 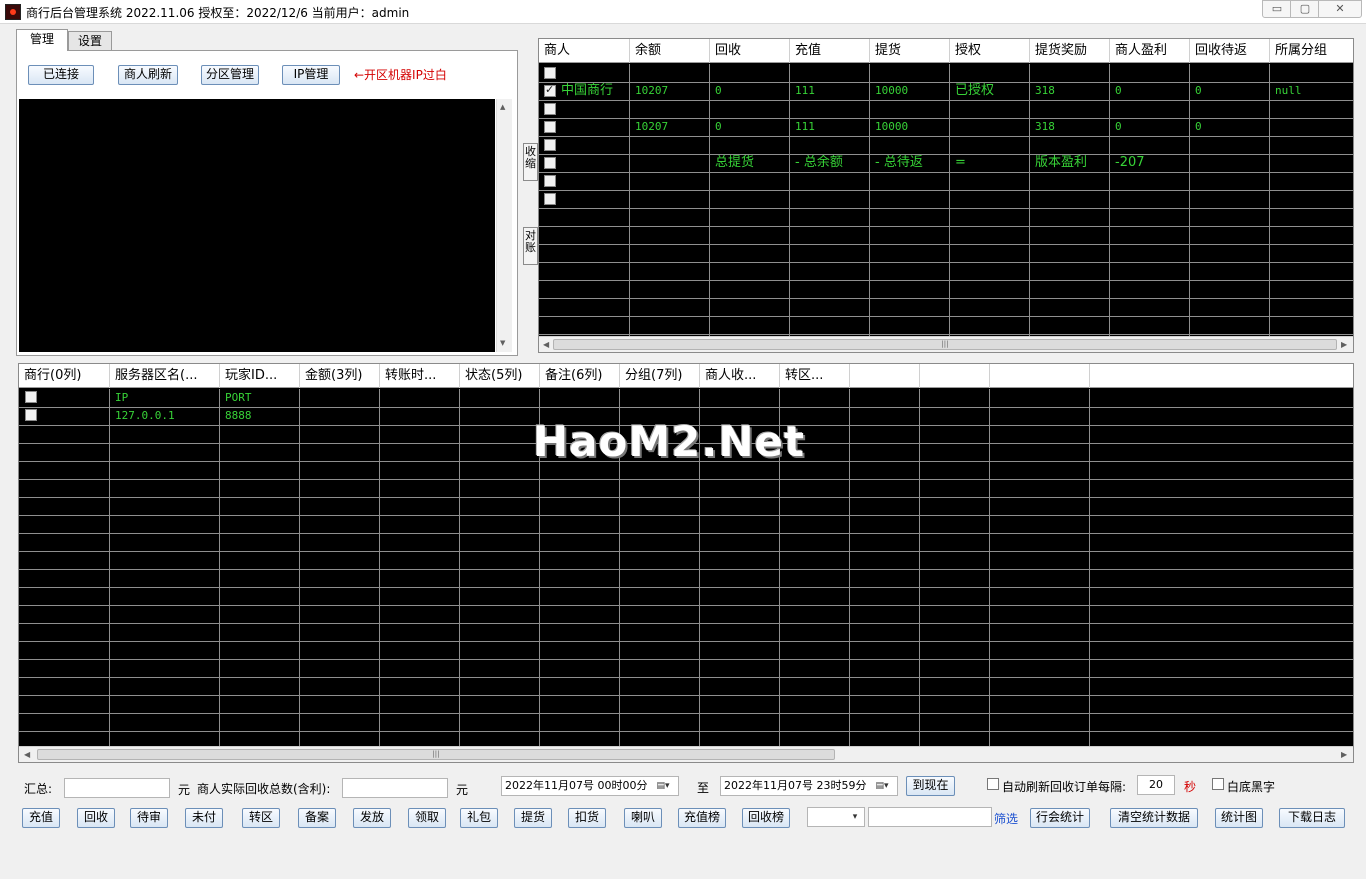 I want to click on transfer-grid-hscrollbar: ◀ ||| ▶, so click(x=686, y=754).